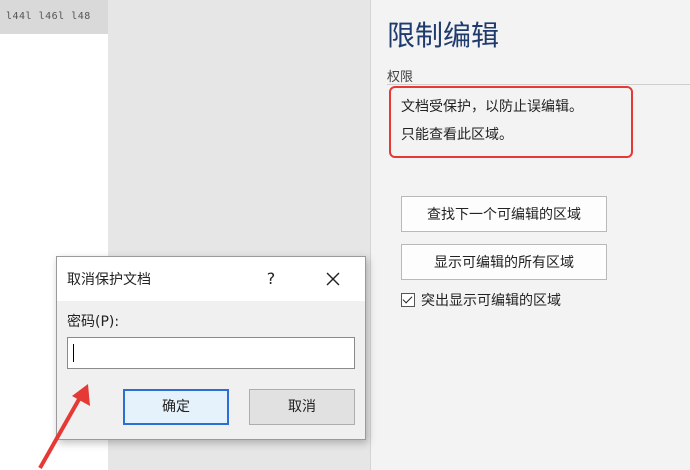 Image resolution: width=690 pixels, height=470 pixels. Describe the element at coordinates (504, 262) in the screenshot. I see `show-all-editable-regions-button: 显示可编辑的所有区域` at that location.